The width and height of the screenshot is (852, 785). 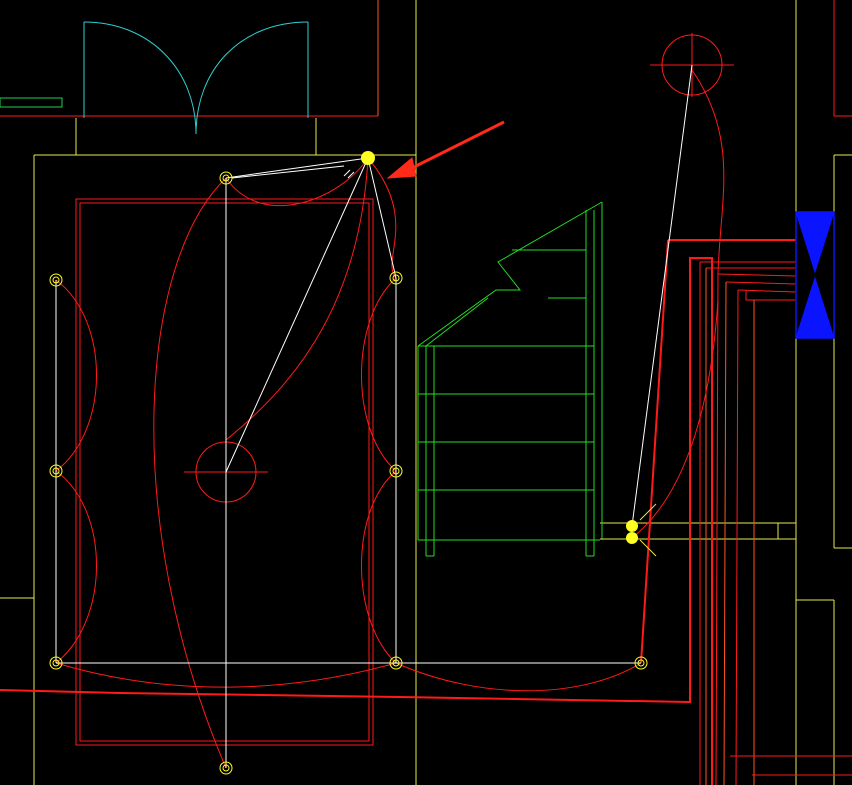 I want to click on pointer-arrow-icon, so click(x=445, y=149).